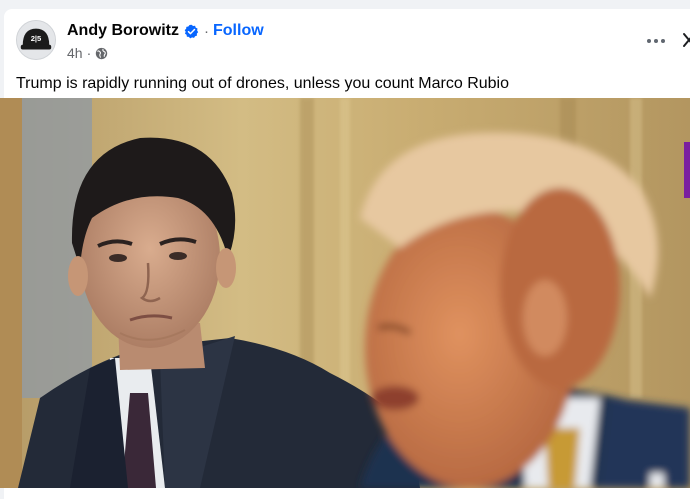  Describe the element at coordinates (347, 38) in the screenshot. I see `post-header: 2|5 Andy Borowitz · Follow 4h ·` at that location.